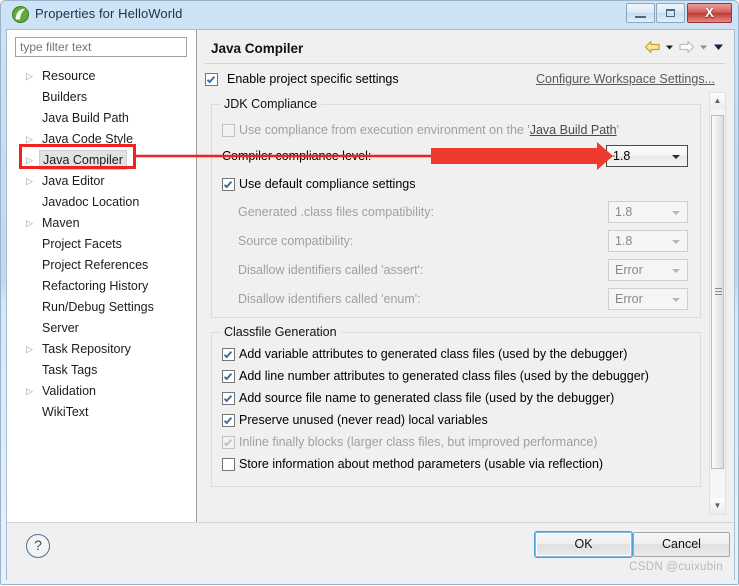 The width and height of the screenshot is (739, 586). What do you see at coordinates (73, 181) in the screenshot?
I see `sidebar-item-label: Java Editor` at bounding box center [73, 181].